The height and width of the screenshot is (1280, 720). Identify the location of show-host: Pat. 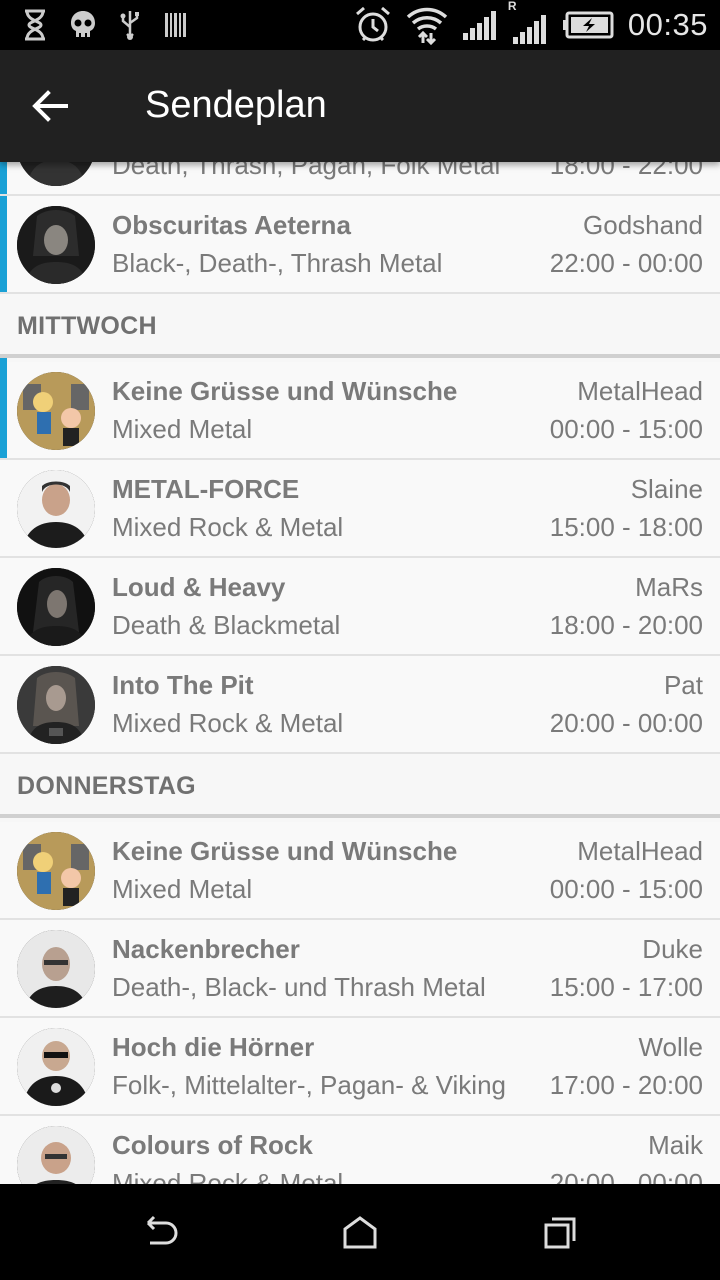
(683, 685).